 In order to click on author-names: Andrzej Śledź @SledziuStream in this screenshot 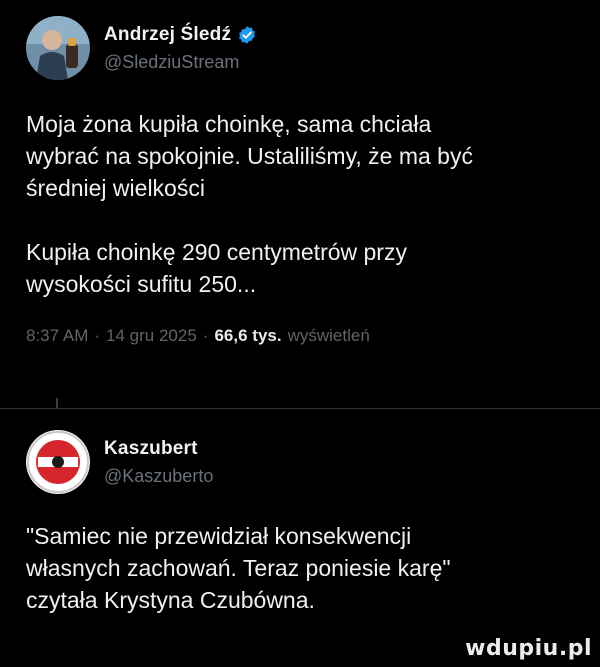, I will do `click(180, 48)`.